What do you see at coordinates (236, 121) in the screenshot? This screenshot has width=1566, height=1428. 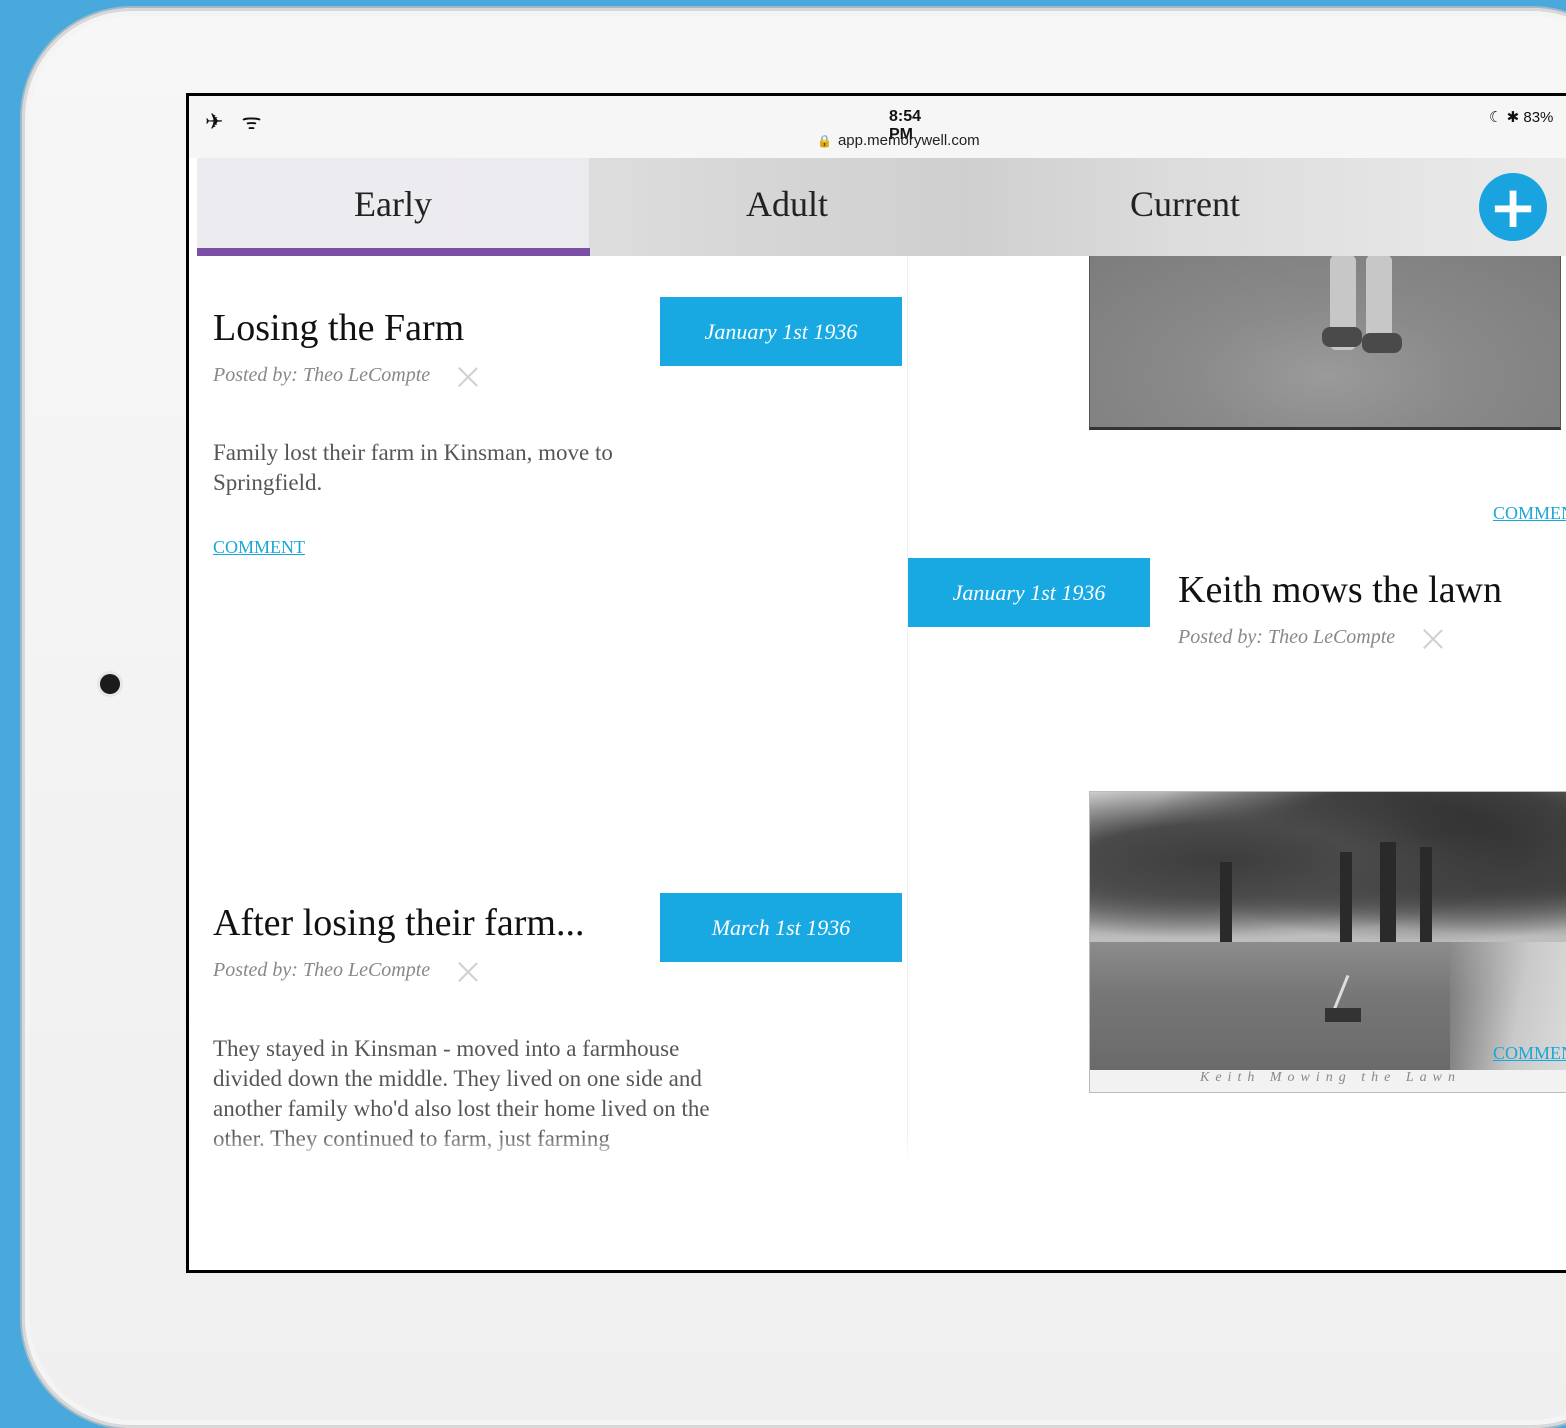 I see `airplane-wifi-icon: ✈ ᯤ` at bounding box center [236, 121].